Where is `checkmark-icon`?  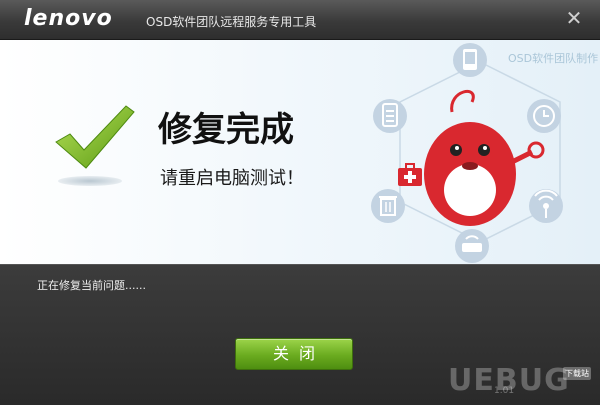 checkmark-icon is located at coordinates (95, 137).